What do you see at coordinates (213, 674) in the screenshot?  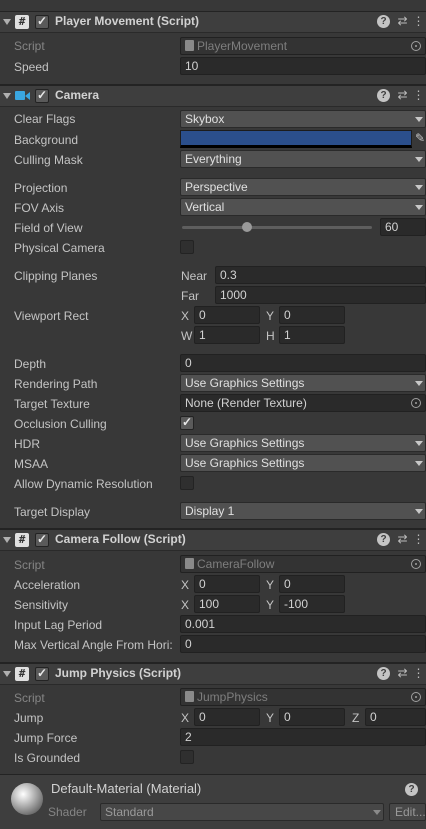 I see `jump-physics-header: # Jump Physics (Script) ? ⇄ ⋮` at bounding box center [213, 674].